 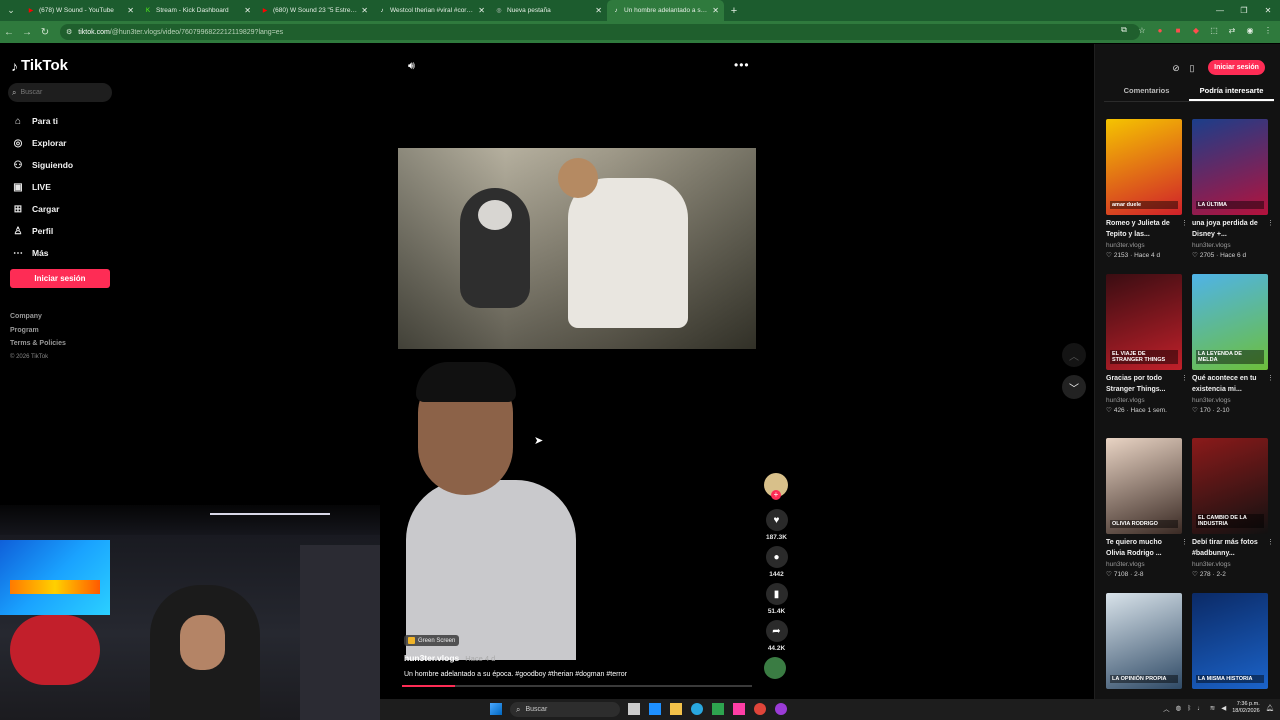 I want to click on previous-video-icon: ︿, so click(x=1074, y=355).